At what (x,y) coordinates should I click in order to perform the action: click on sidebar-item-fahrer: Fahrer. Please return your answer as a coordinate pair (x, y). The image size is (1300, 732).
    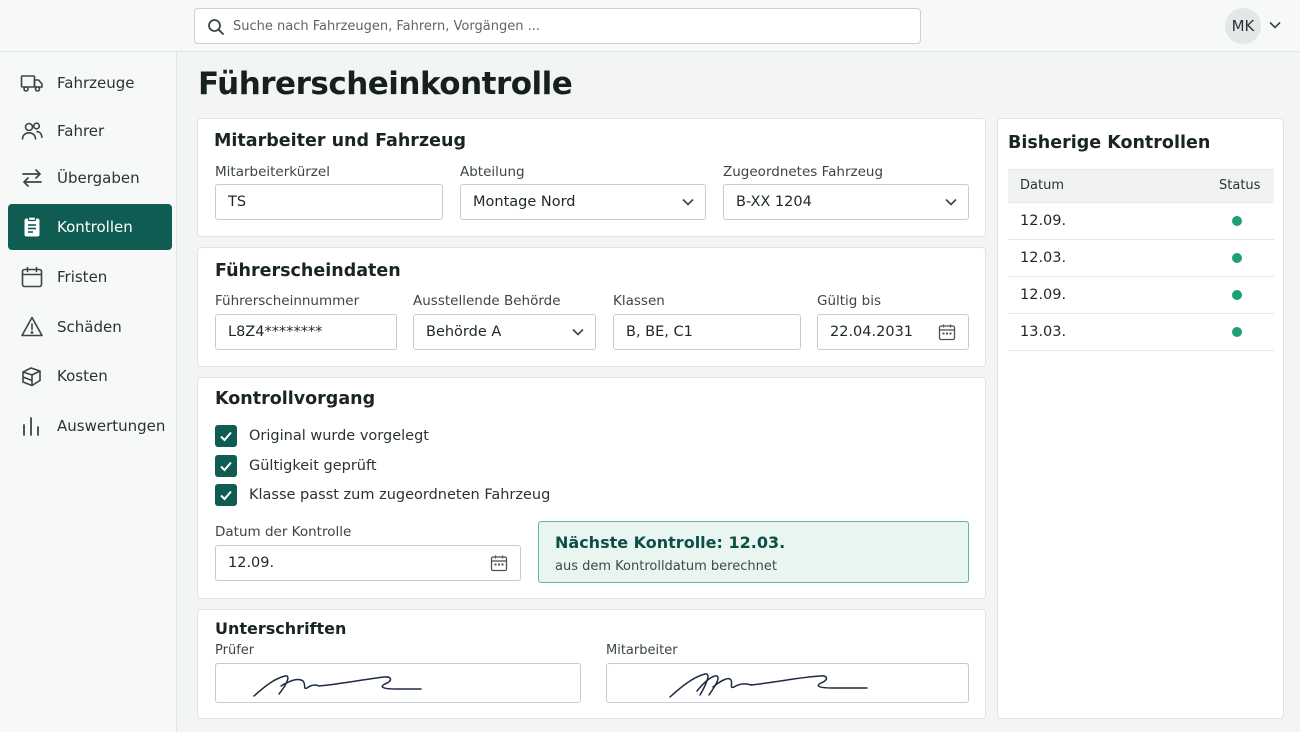
    Looking at the image, I should click on (90, 131).